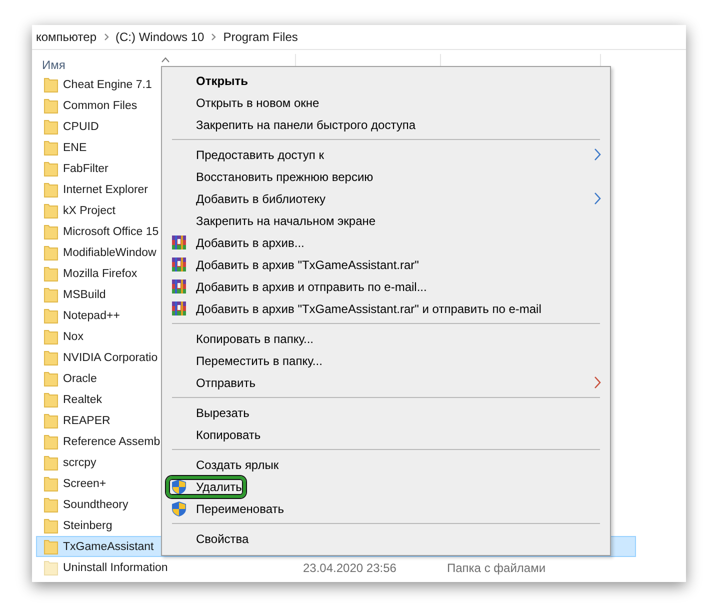  I want to click on file-name: Screen+, so click(84, 484).